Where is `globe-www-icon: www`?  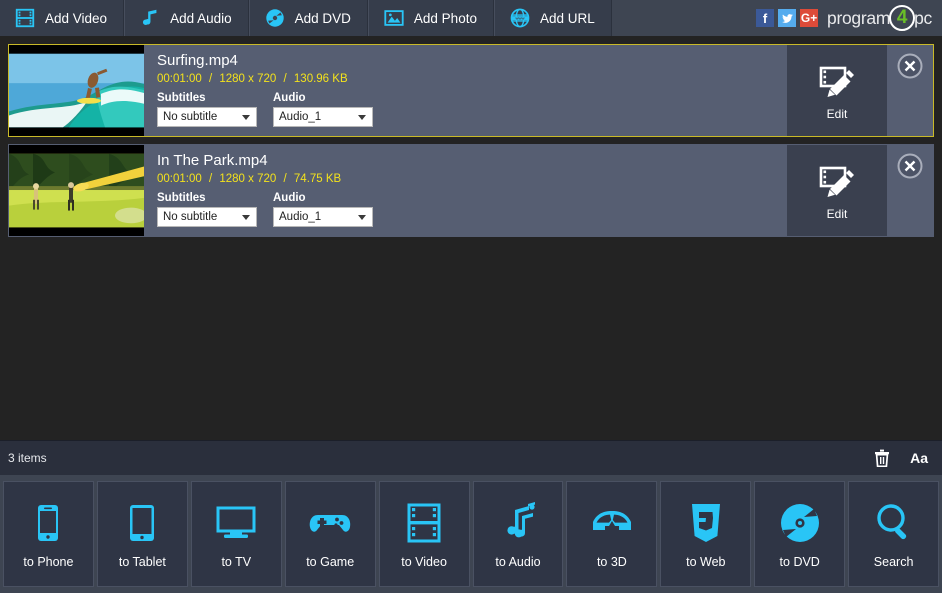 globe-www-icon: www is located at coordinates (520, 18).